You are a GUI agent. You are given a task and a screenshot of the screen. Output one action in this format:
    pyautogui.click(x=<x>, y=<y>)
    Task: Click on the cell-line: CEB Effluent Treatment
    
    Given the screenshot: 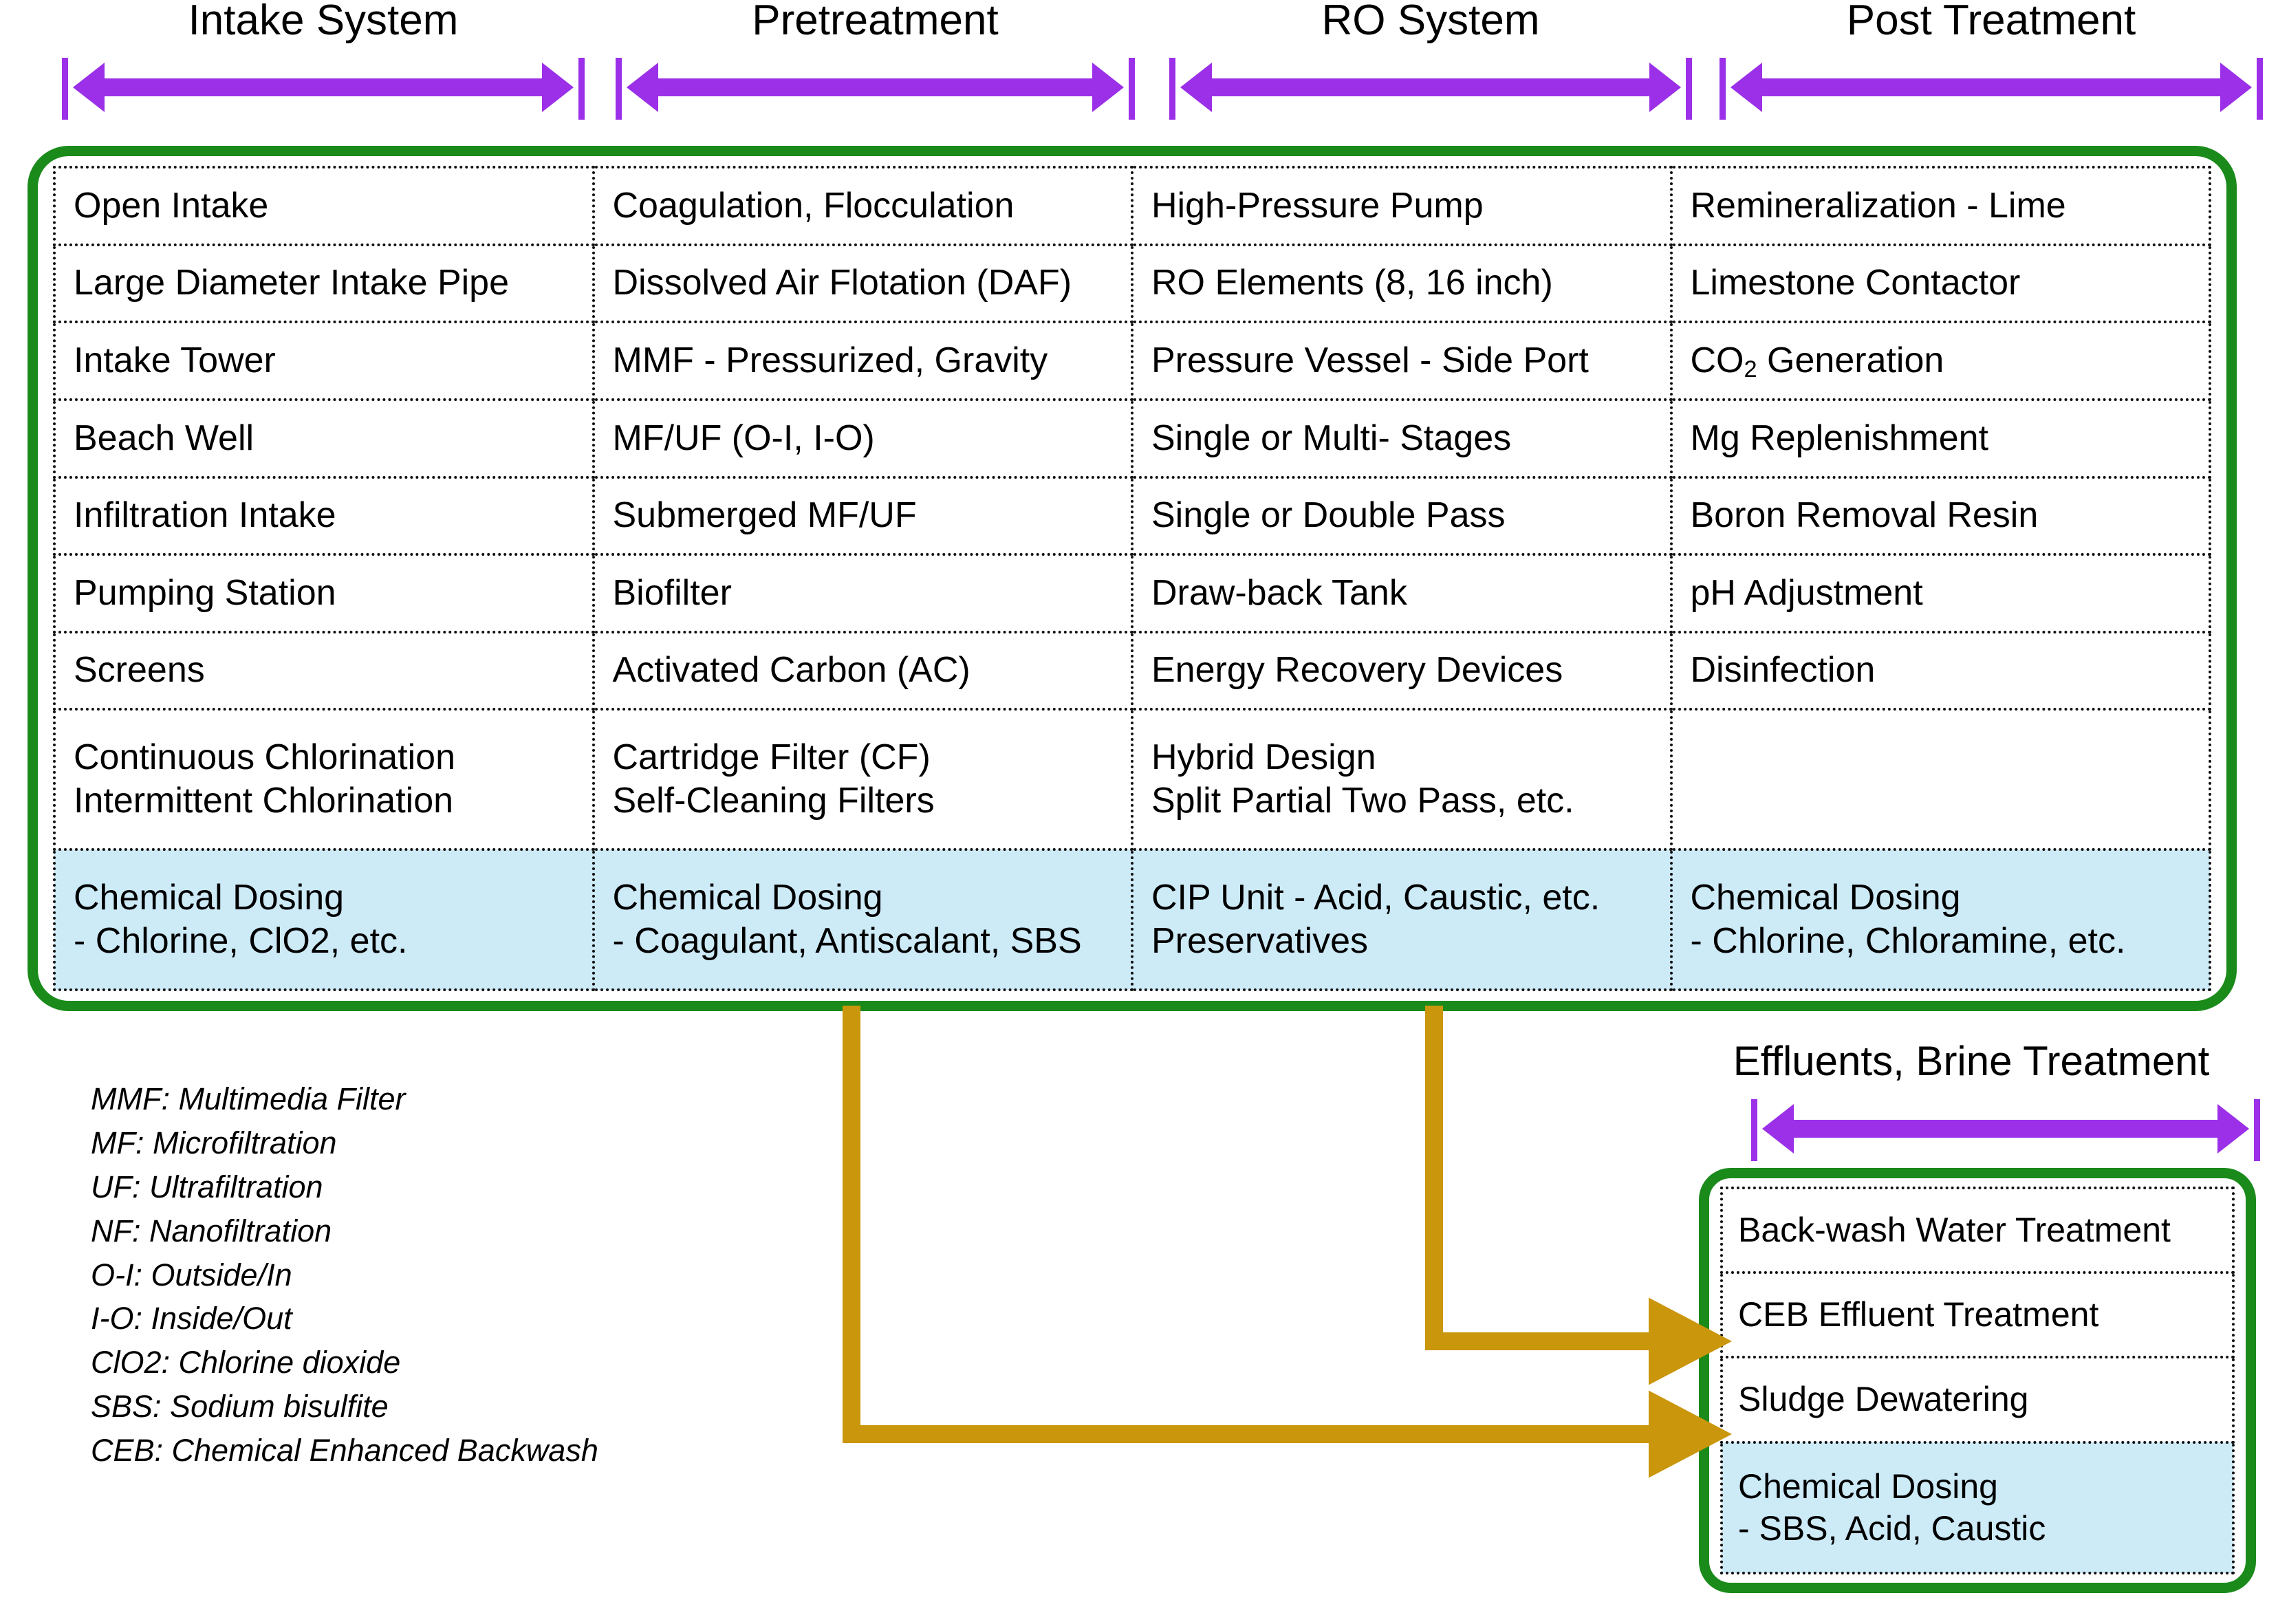 What is the action you would take?
    pyautogui.click(x=1918, y=1314)
    